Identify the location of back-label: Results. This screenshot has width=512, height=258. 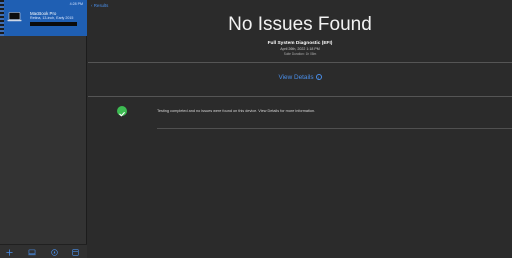
(101, 5).